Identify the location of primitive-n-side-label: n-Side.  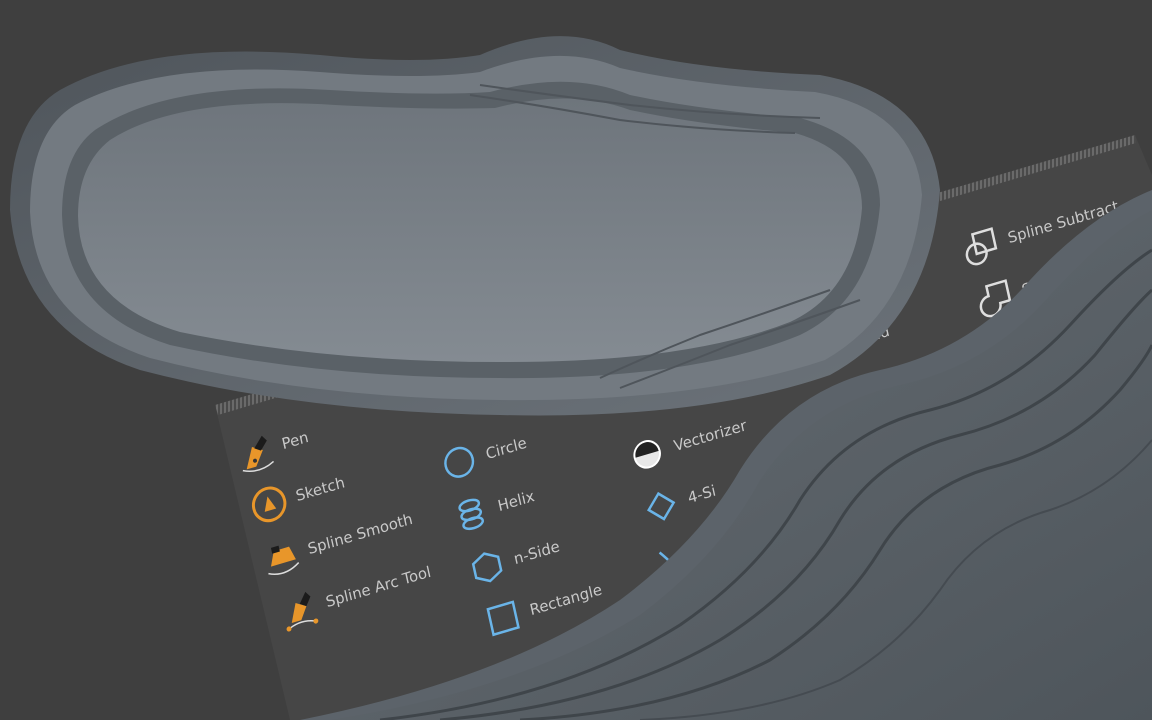
(537, 553).